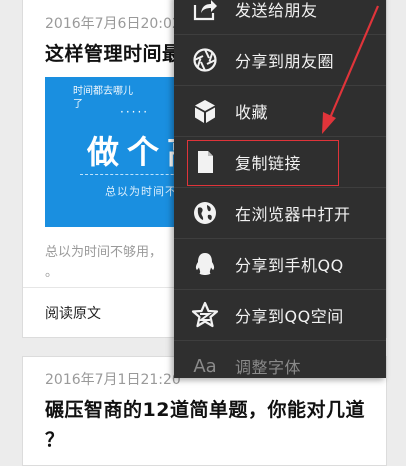 The width and height of the screenshot is (406, 466). I want to click on menu-item-label: 分享到QQ空间, so click(289, 316).